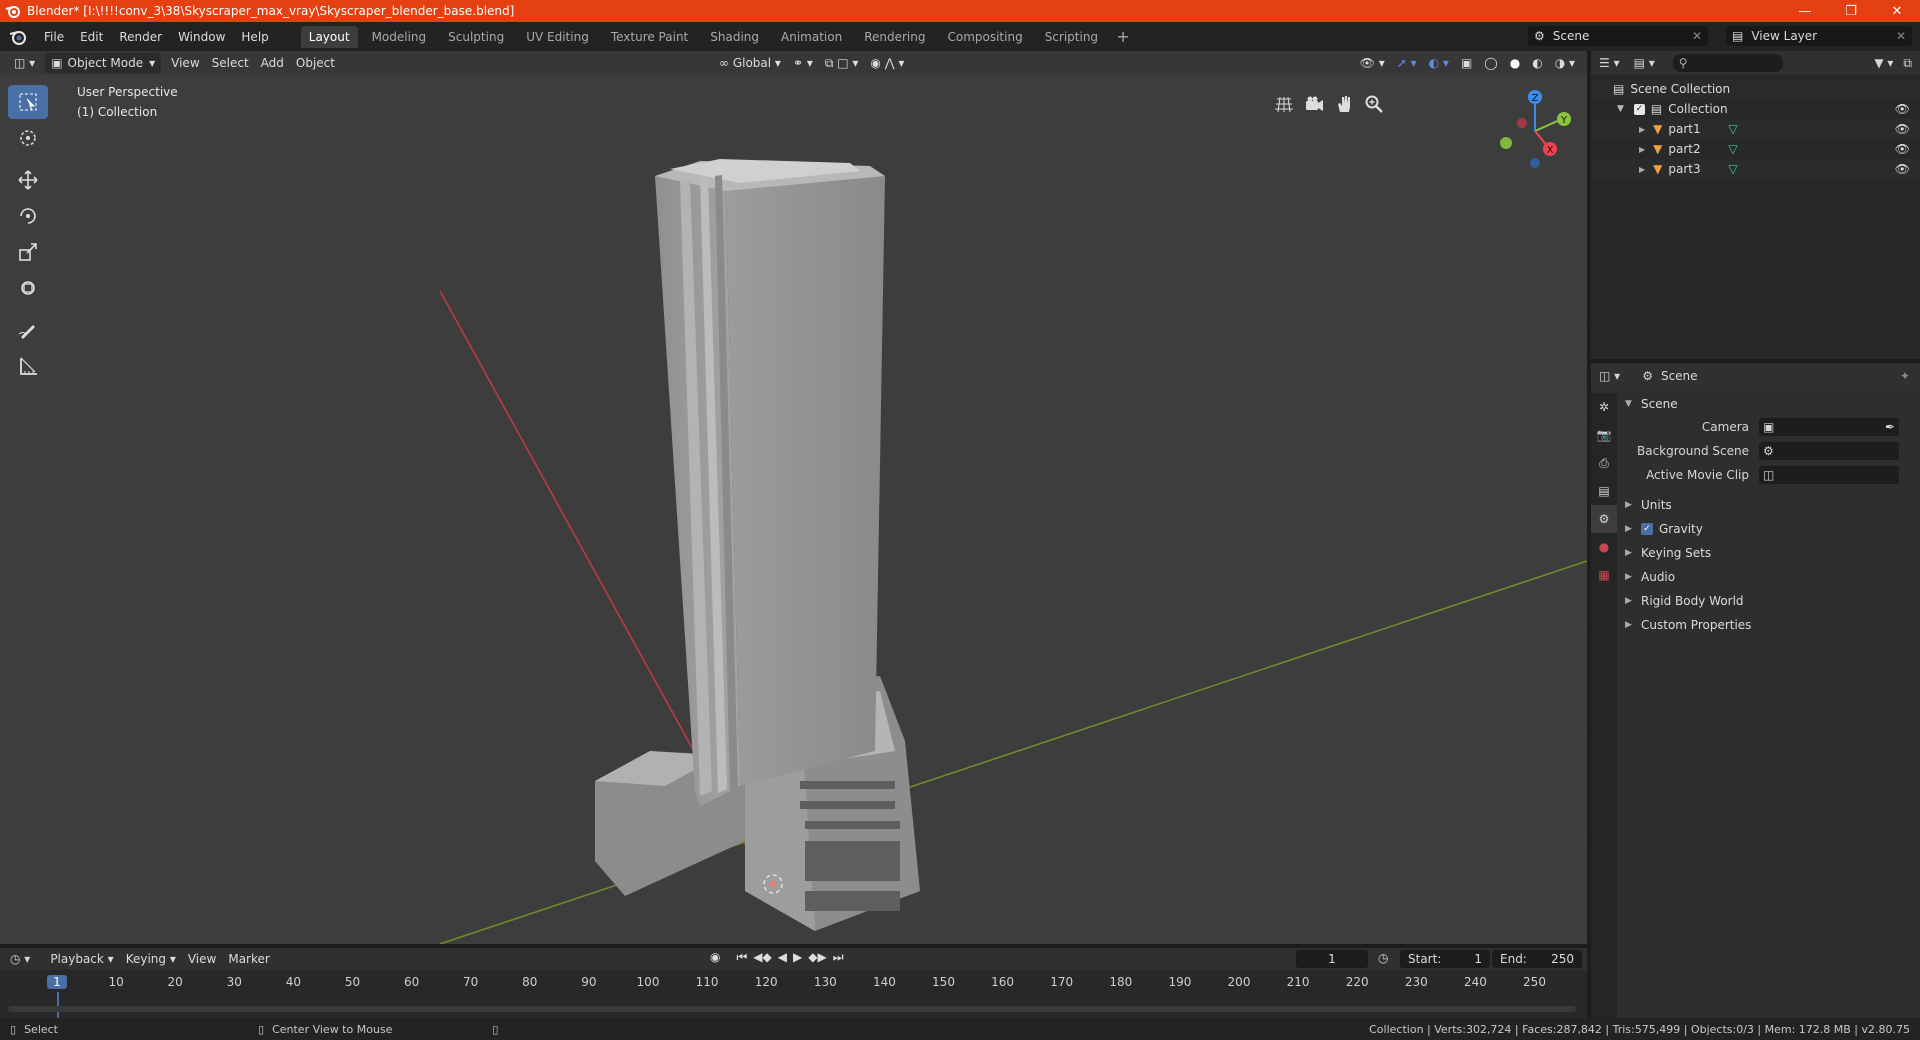  Describe the element at coordinates (1639, 109) in the screenshot. I see `collection-checkbox: ✓` at that location.